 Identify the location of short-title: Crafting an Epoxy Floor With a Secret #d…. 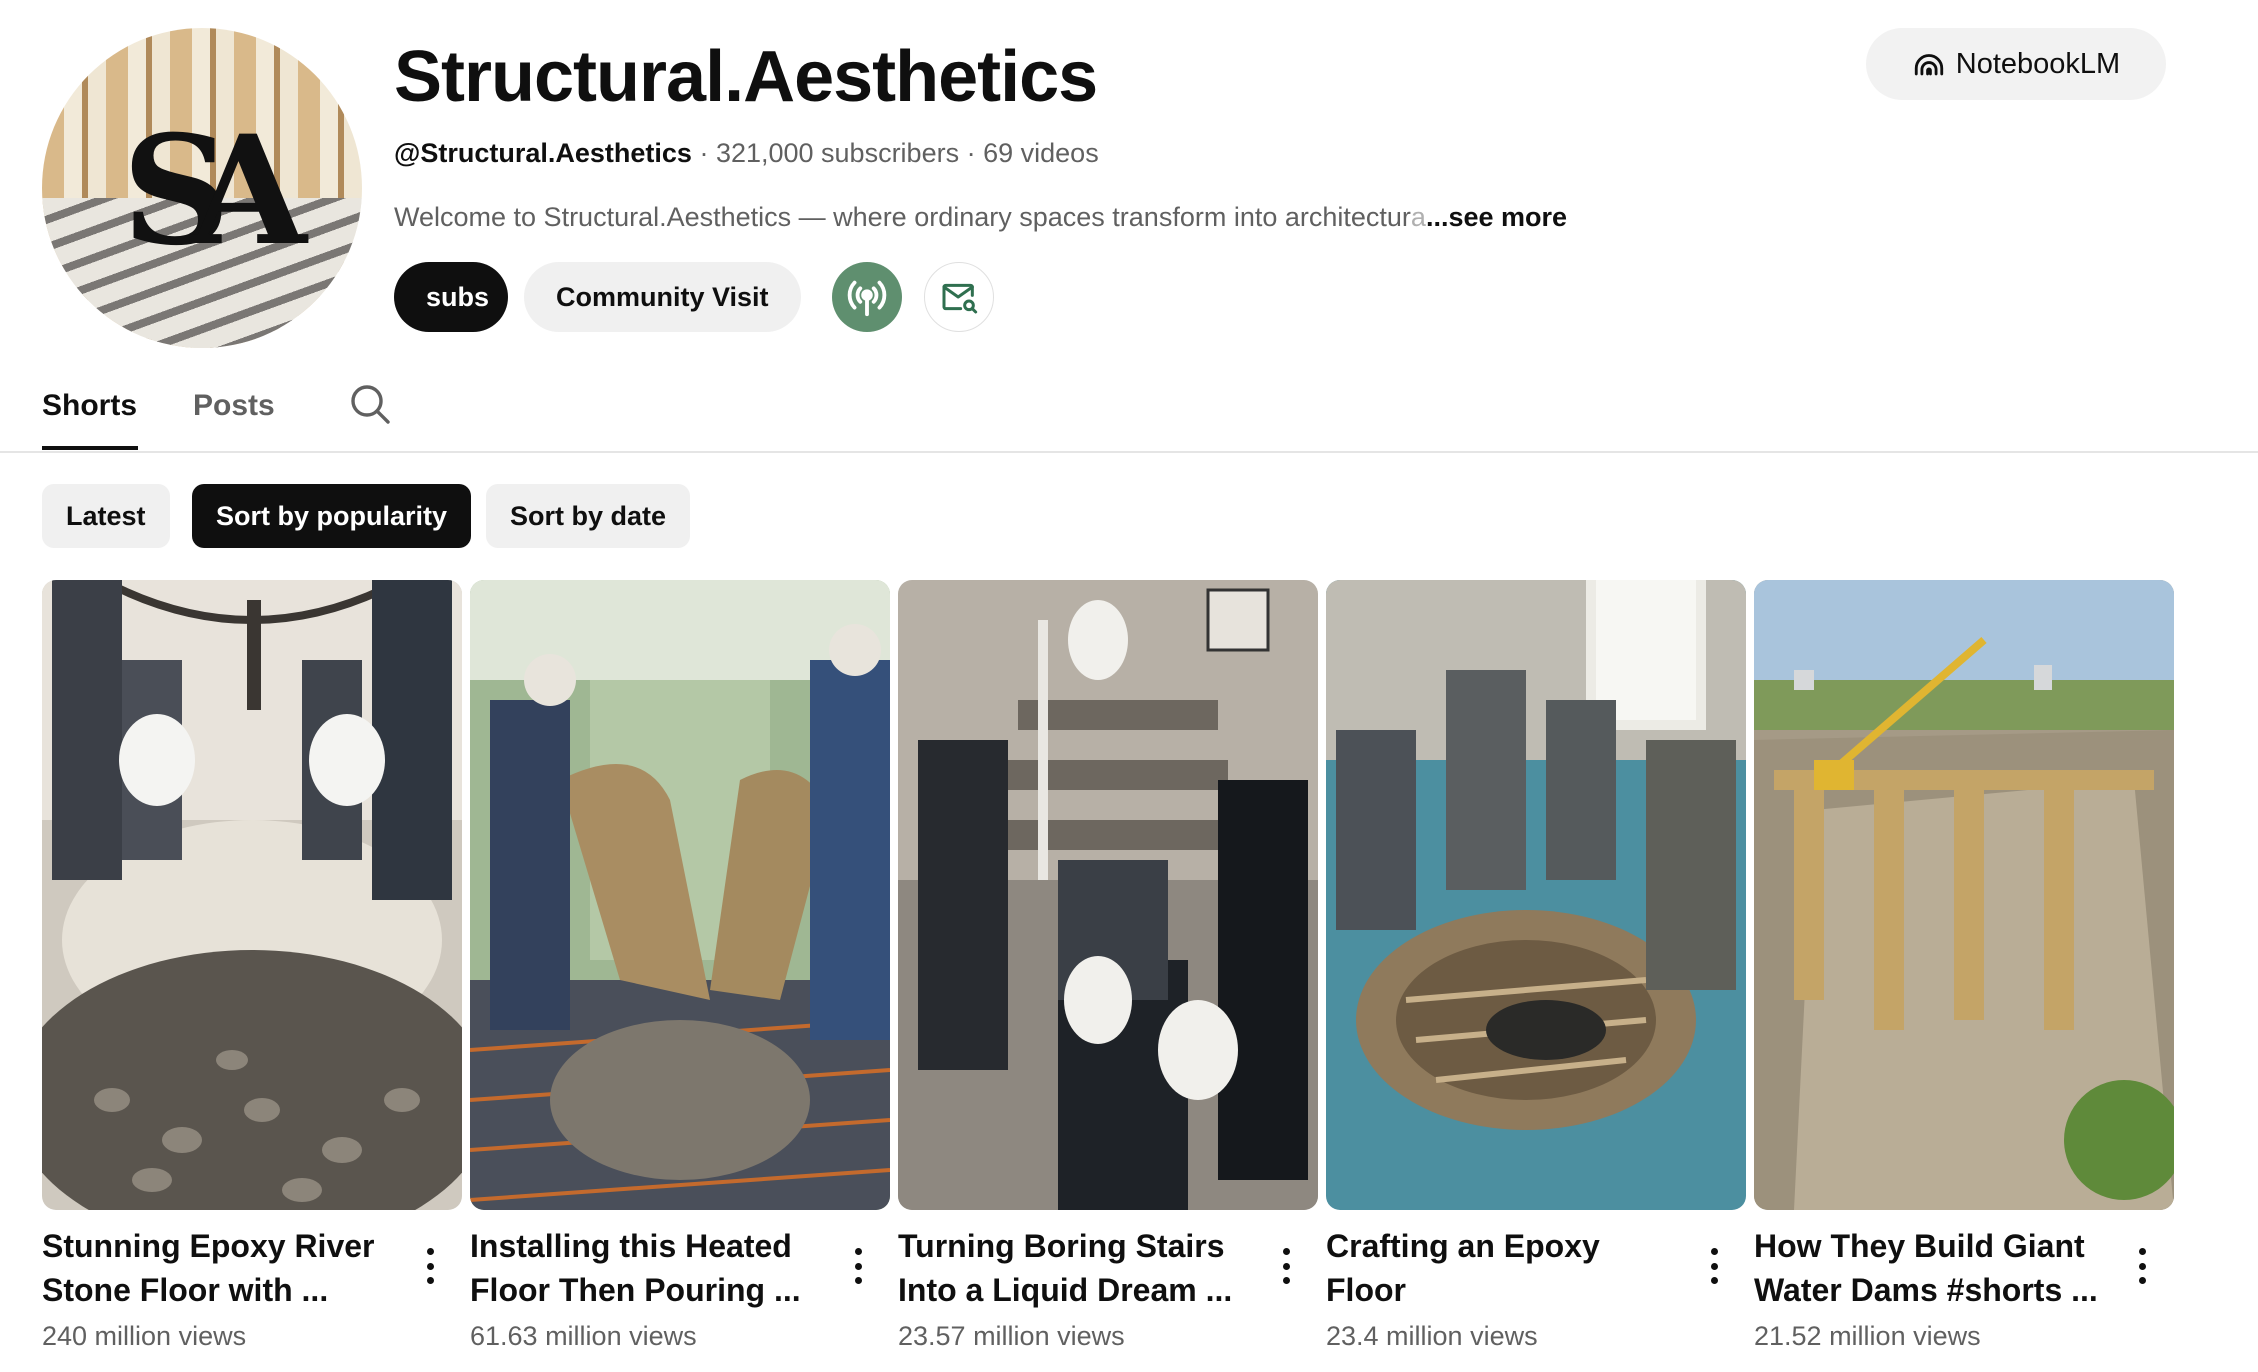
(1506, 1268).